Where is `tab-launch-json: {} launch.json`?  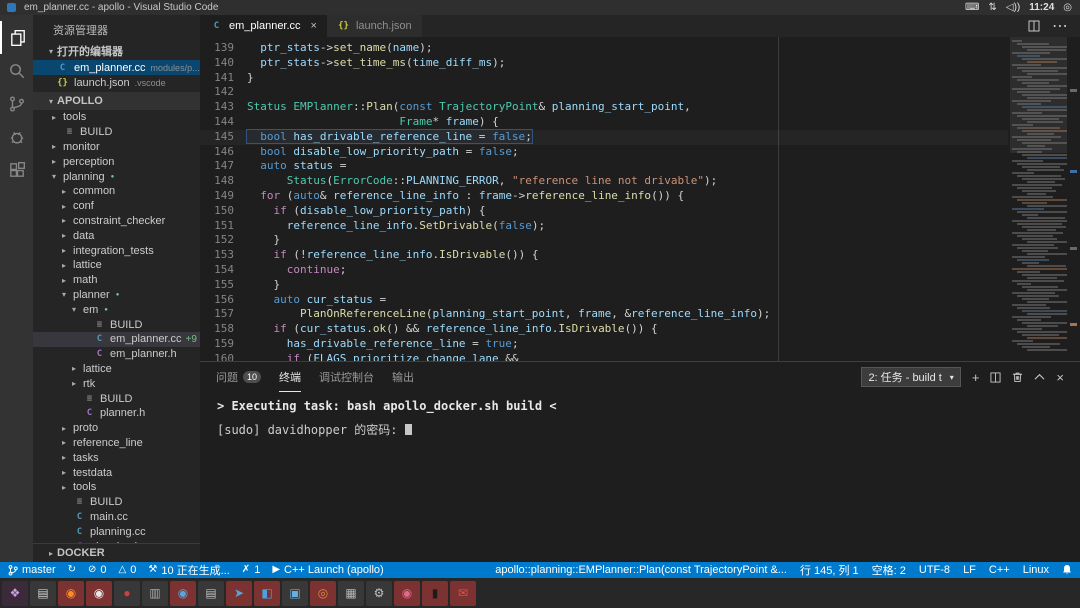 tab-launch-json: {} launch.json is located at coordinates (374, 26).